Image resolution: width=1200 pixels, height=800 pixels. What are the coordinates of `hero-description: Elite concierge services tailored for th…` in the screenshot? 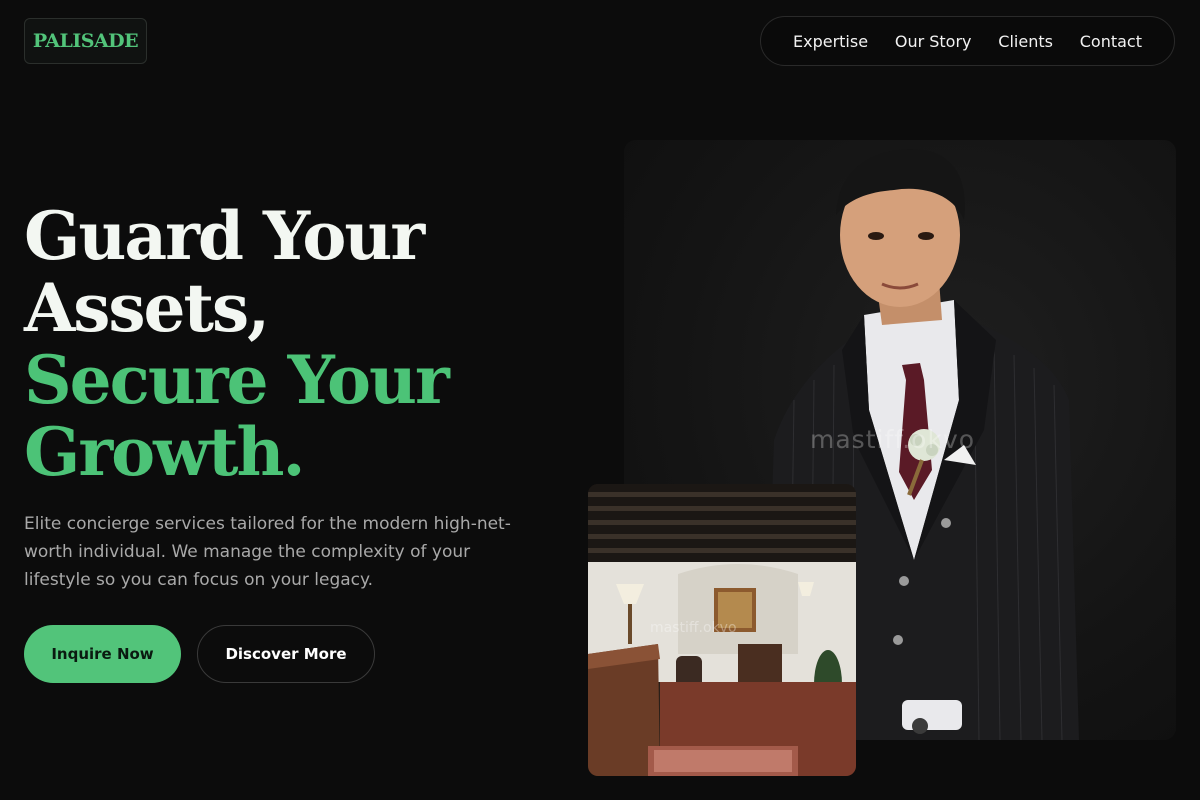 It's located at (267, 552).